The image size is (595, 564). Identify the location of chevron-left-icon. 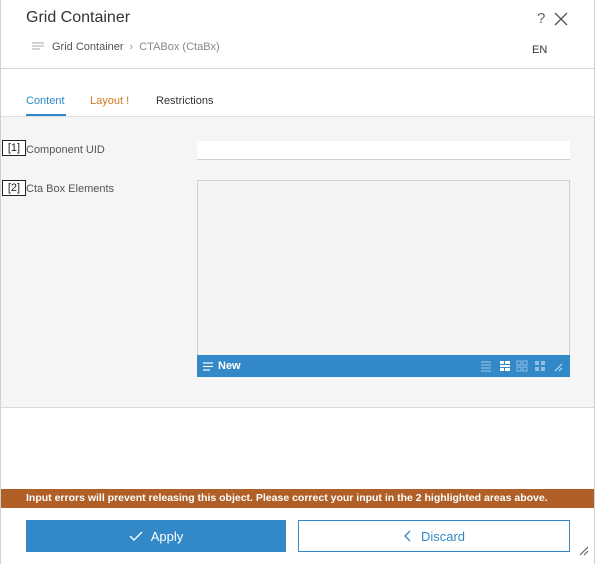
(407, 536).